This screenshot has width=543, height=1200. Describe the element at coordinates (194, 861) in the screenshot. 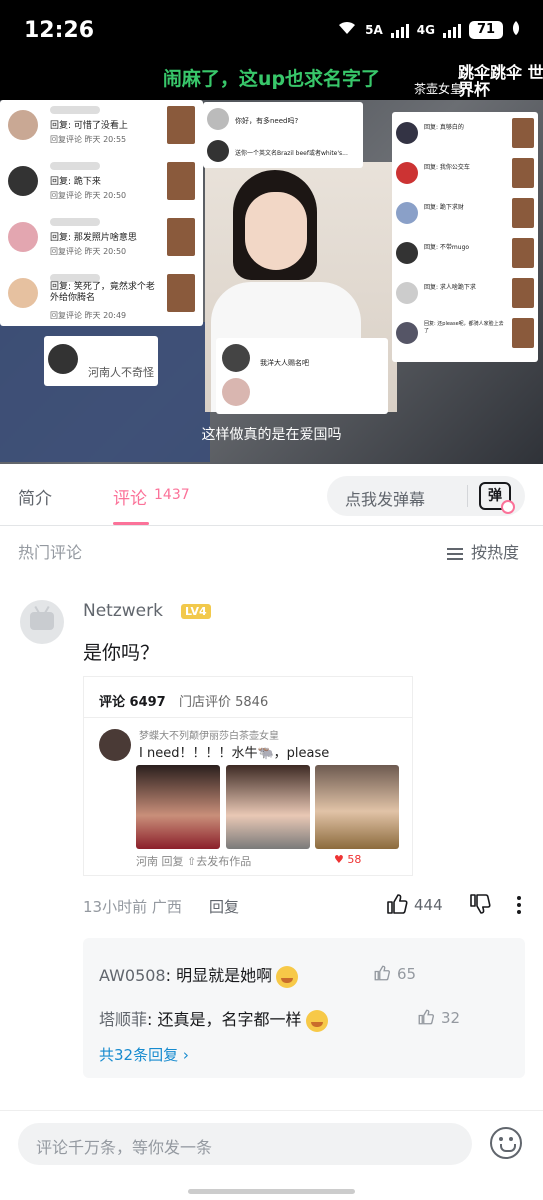

I see `screenshot-footer: 河南 回复 ⇧去发布作品` at that location.